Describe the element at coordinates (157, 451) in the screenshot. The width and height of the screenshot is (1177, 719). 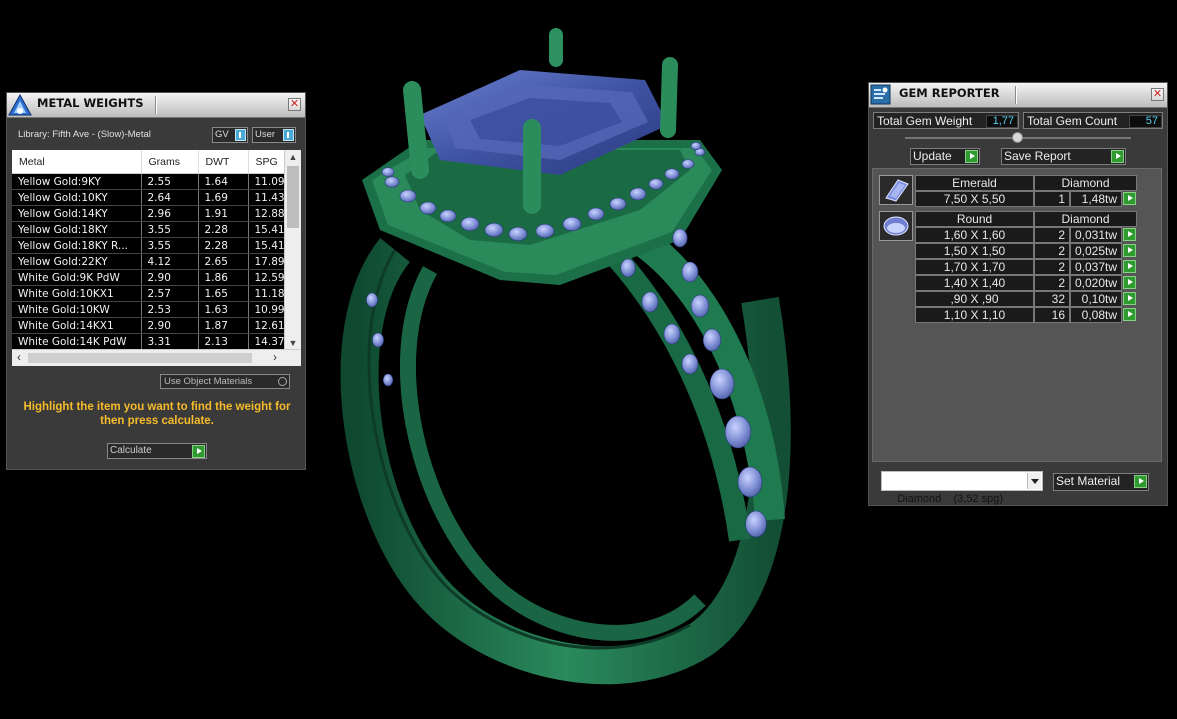
I see `calculate-button: Calculate` at that location.